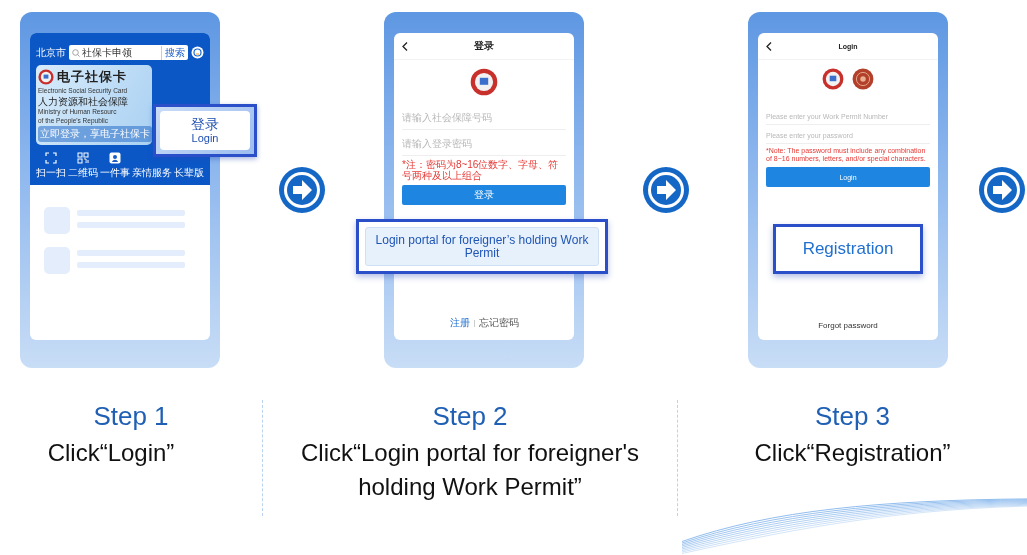 Image resolution: width=1027 pixels, height=555 pixels. What do you see at coordinates (51, 158) in the screenshot?
I see `scan-icon` at bounding box center [51, 158].